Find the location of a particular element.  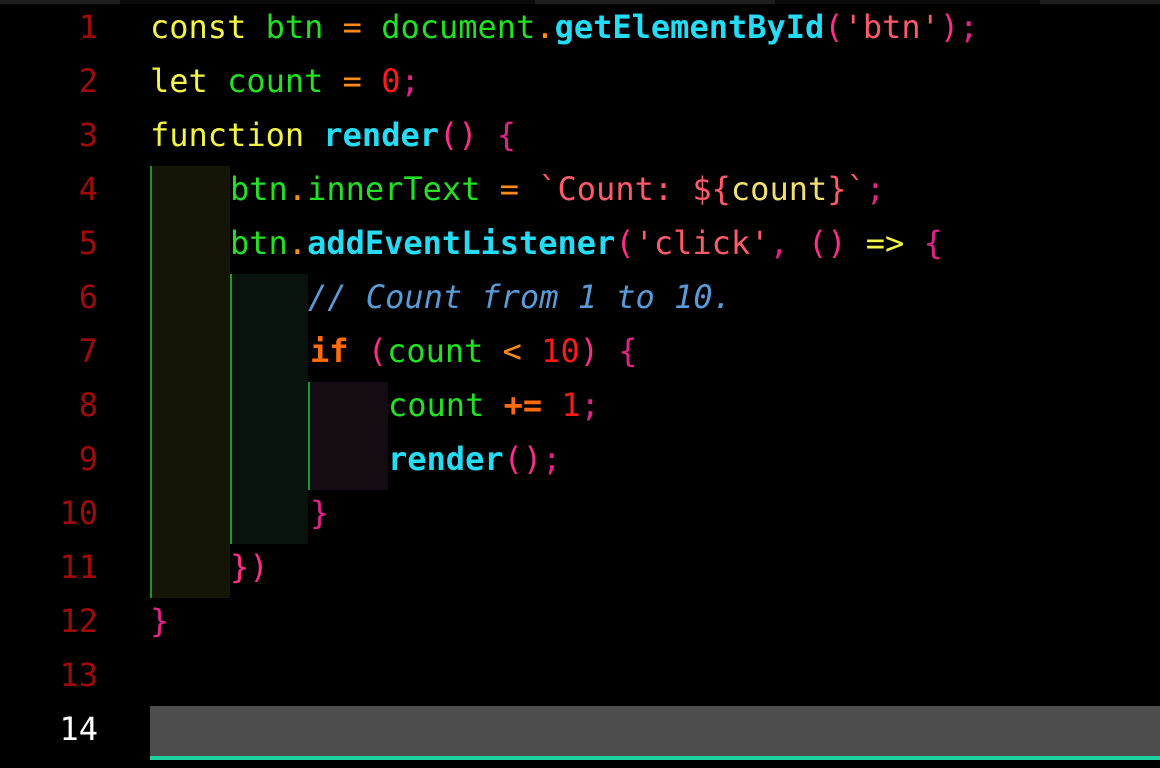

code-token: innerText is located at coordinates (394, 189).